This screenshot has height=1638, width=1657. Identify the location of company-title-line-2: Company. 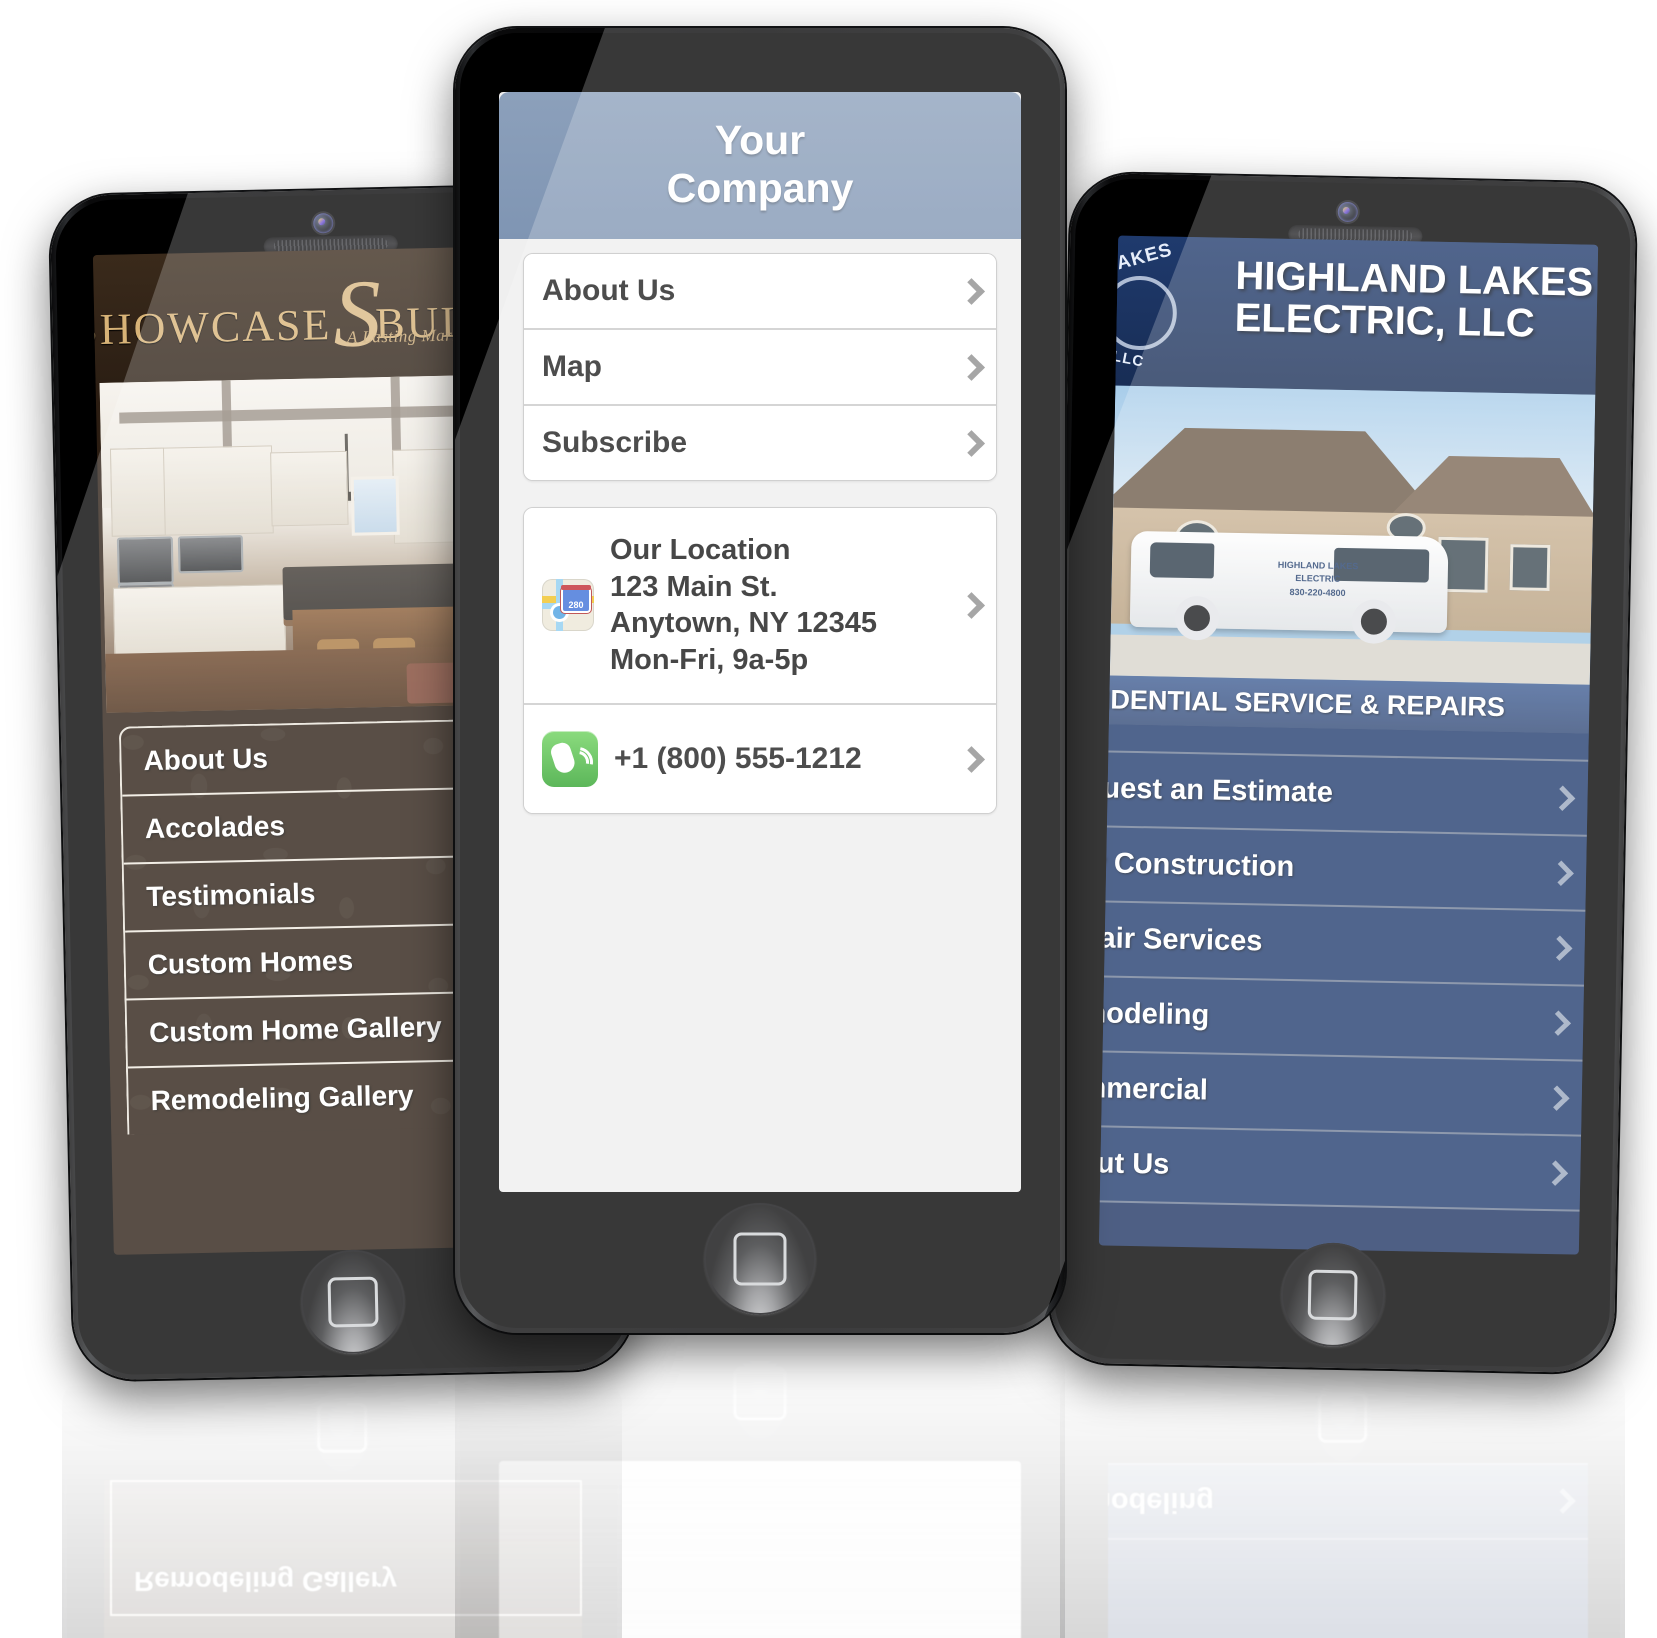
(760, 188).